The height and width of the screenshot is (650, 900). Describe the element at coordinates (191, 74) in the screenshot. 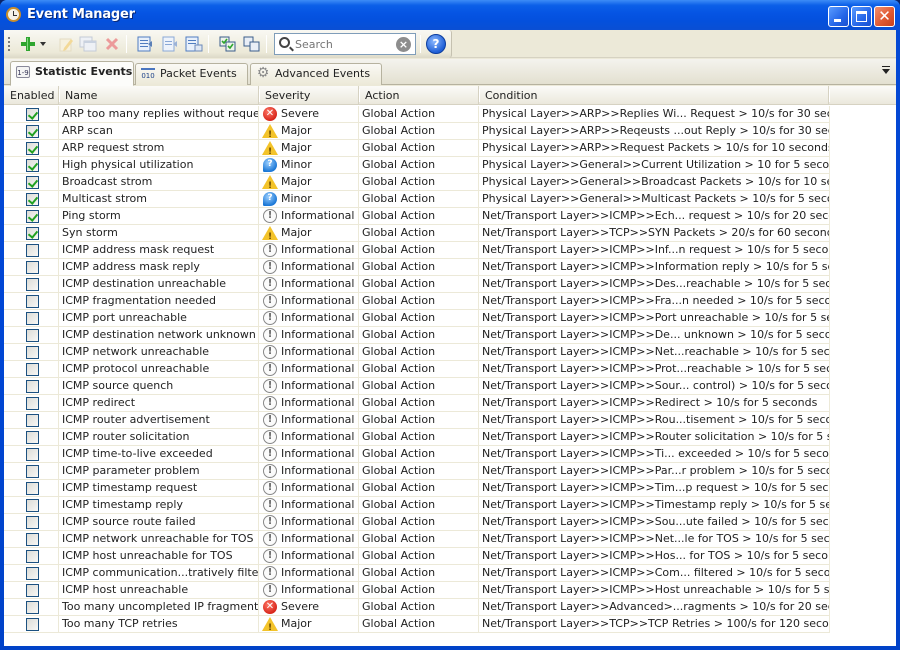

I see `tab-packet-events: 010 Packet Events` at that location.